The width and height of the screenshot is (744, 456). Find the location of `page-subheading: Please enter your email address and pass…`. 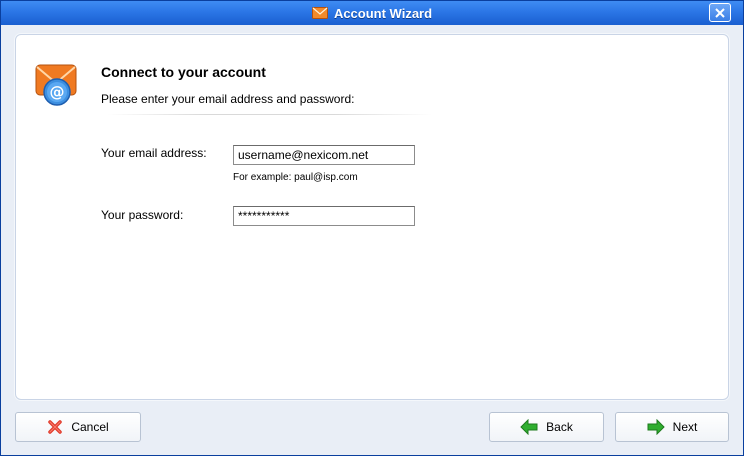

page-subheading: Please enter your email address and pass… is located at coordinates (228, 99).